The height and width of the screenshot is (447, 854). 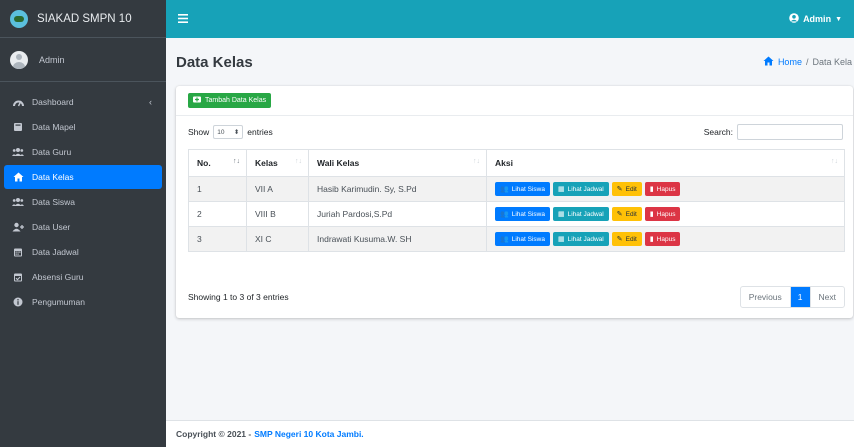 What do you see at coordinates (83, 227) in the screenshot?
I see `sidebar-item-data-user: Data User` at bounding box center [83, 227].